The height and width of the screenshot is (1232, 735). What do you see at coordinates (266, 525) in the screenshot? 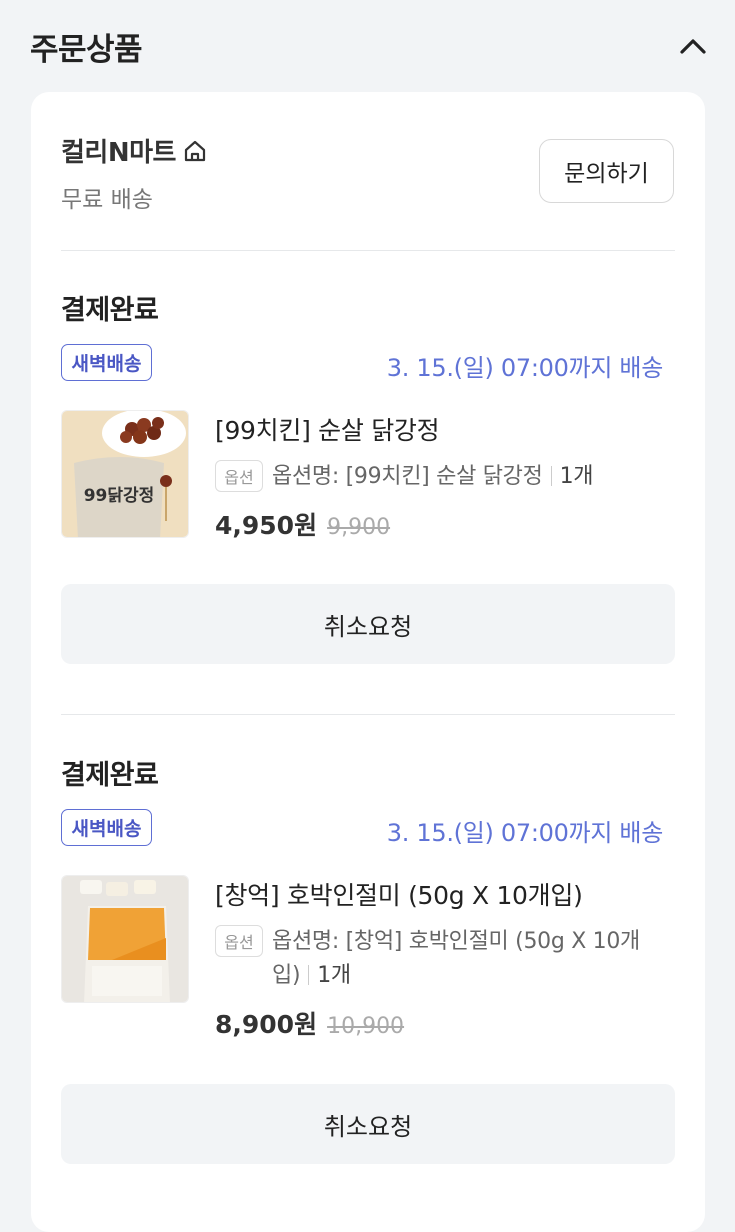
I see `sale-price: 4,950원` at bounding box center [266, 525].